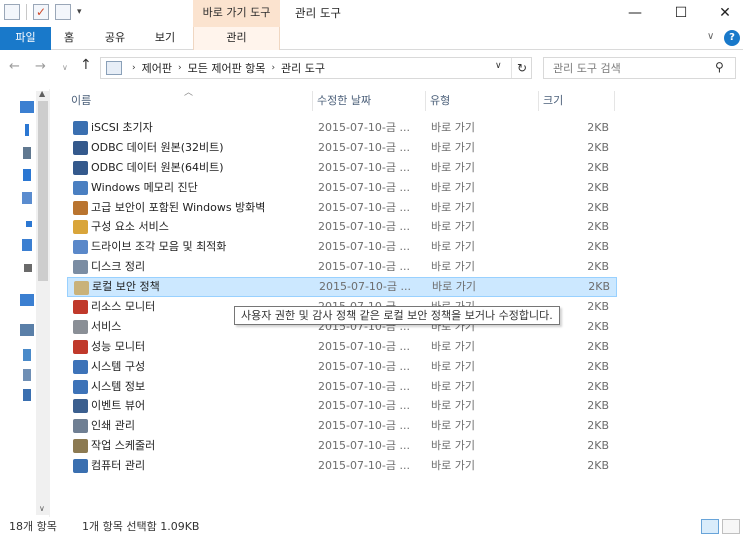  I want to click on file-name: 구성 요소 서비스, so click(130, 227).